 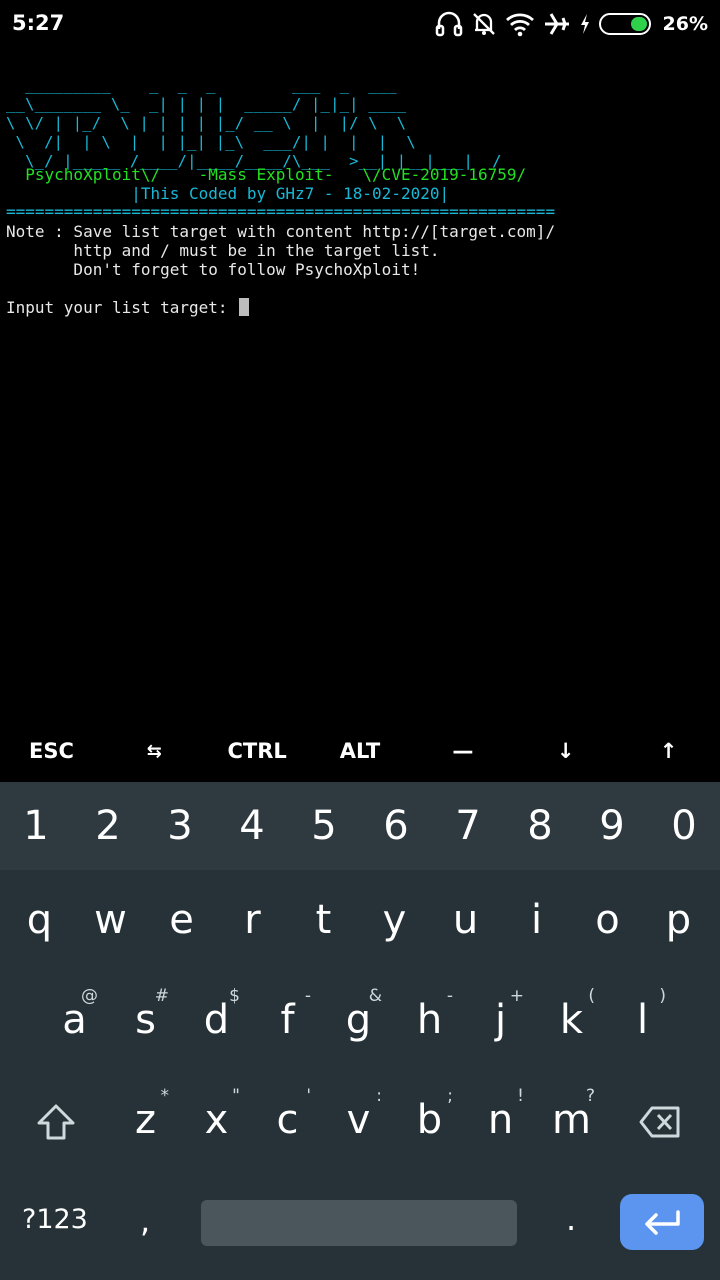 I want to click on key-9: 9, so click(x=612, y=826).